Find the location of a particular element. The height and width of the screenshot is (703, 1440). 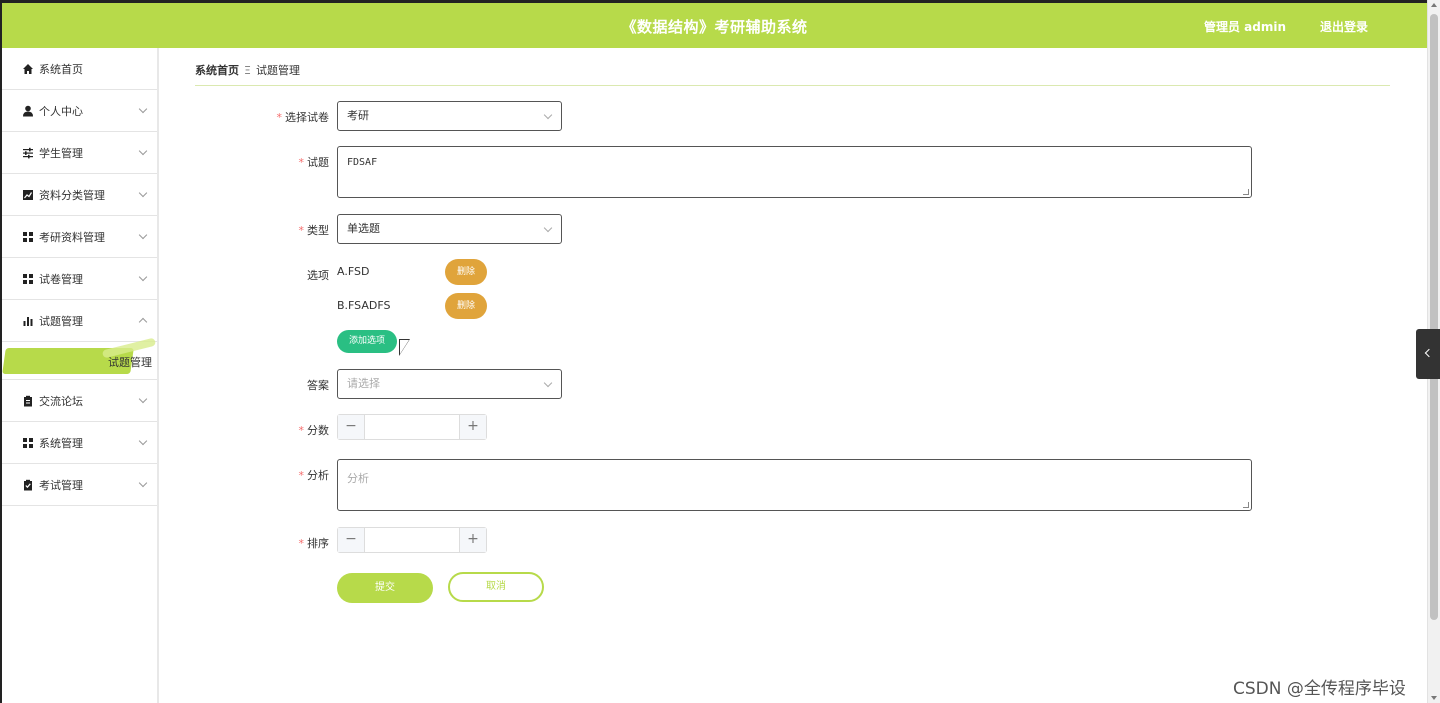

sidebar-item-exam-management: 考试管理 is located at coordinates (79, 485).